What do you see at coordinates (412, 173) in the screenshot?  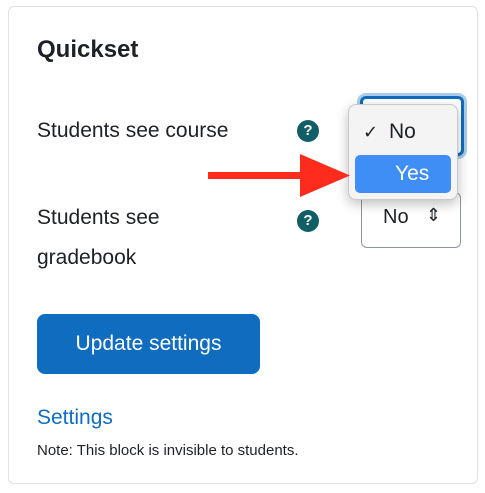 I see `dropdown-option-yes-label: Yes` at bounding box center [412, 173].